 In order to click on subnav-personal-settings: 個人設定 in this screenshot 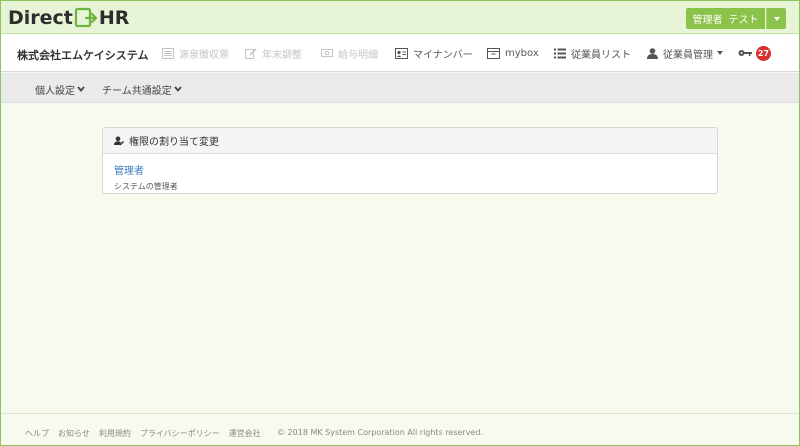, I will do `click(60, 89)`.